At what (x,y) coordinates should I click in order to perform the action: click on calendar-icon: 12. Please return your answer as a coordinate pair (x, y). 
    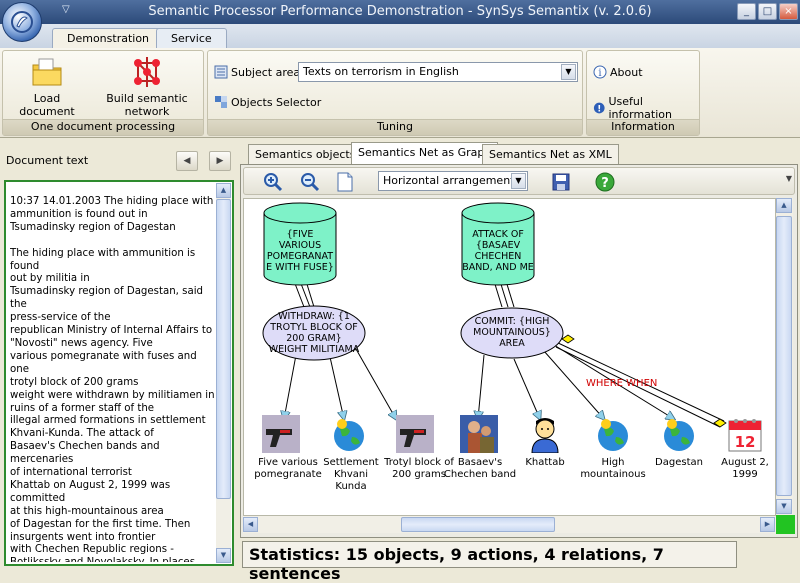
    Looking at the image, I should click on (745, 434).